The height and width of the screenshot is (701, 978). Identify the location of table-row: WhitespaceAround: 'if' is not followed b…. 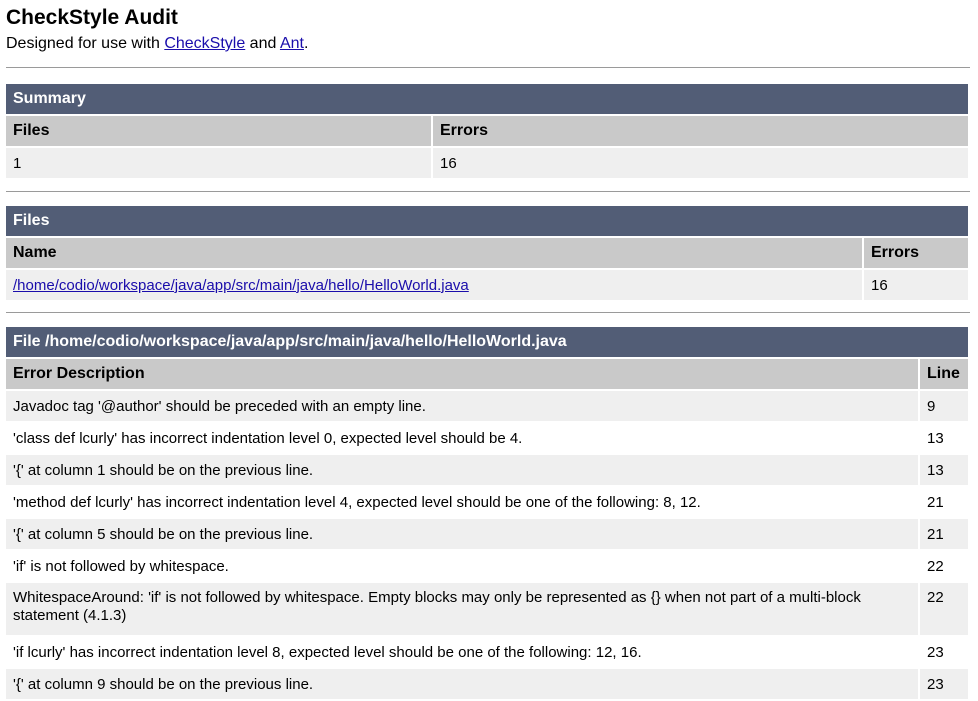
(487, 609).